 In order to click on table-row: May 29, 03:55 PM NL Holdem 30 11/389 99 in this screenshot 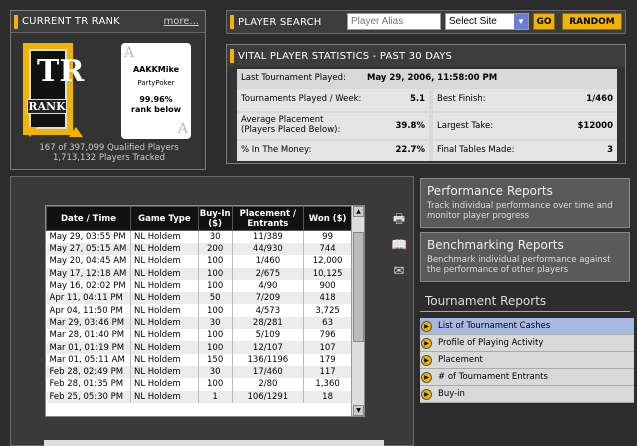, I will do `click(199, 236)`.